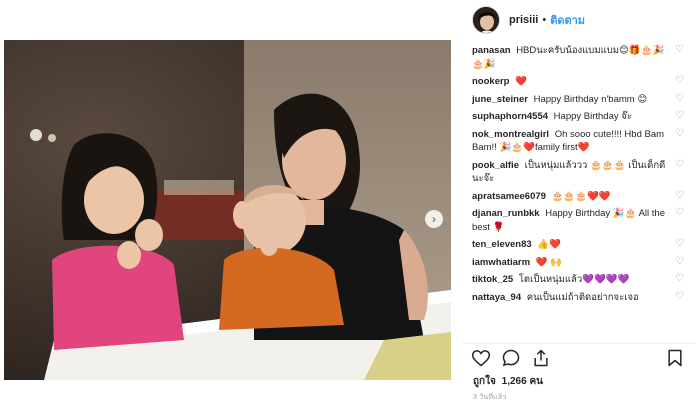 The height and width of the screenshot is (406, 696). I want to click on comment-item: apratsamee6079 🎂🎂🎂❤️❤️ ♡, so click(579, 197).